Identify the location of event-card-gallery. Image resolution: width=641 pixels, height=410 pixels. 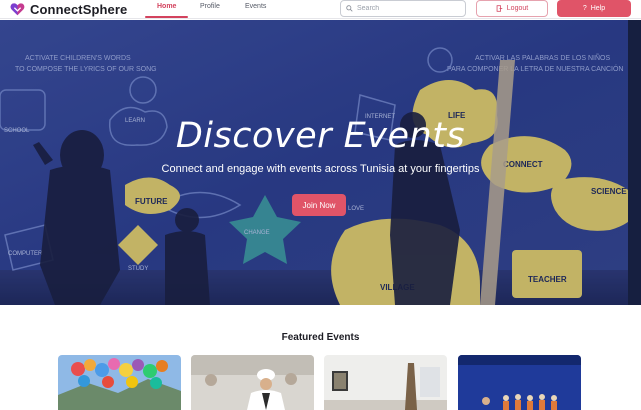
(385, 382).